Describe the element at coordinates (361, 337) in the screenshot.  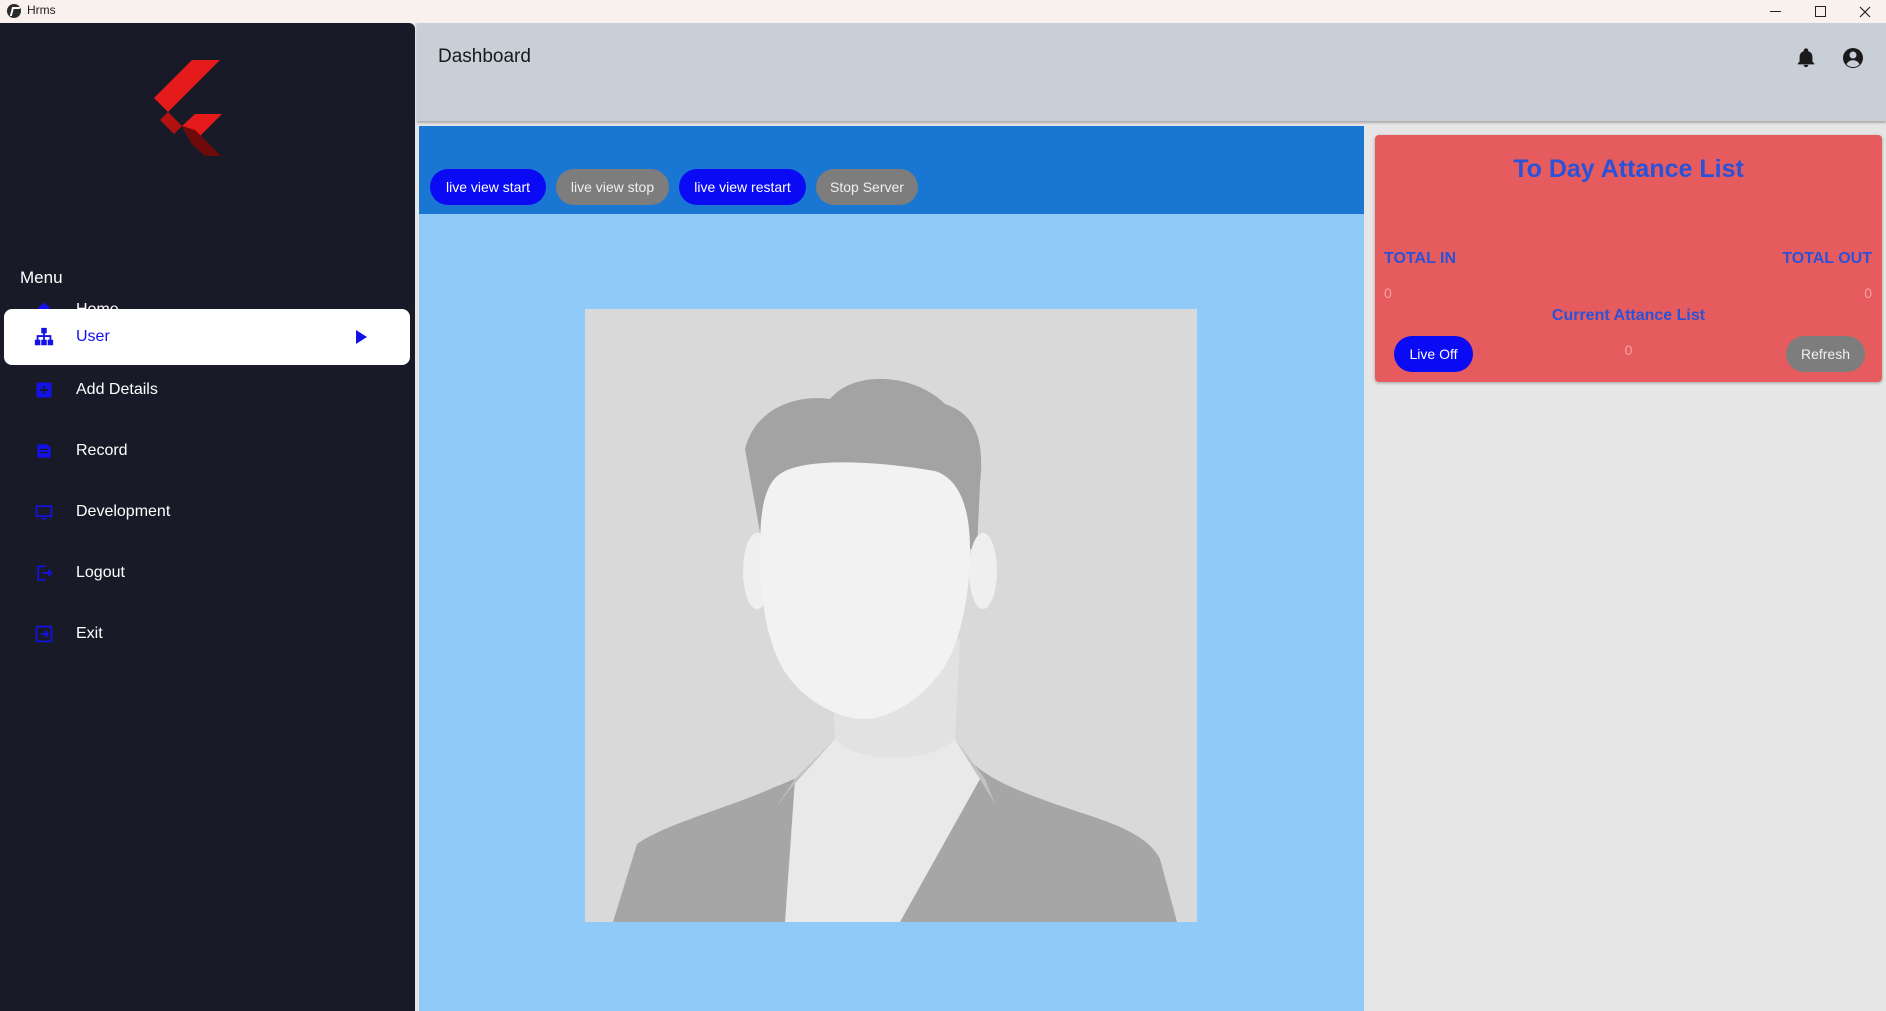
I see `play-arrow-icon` at that location.